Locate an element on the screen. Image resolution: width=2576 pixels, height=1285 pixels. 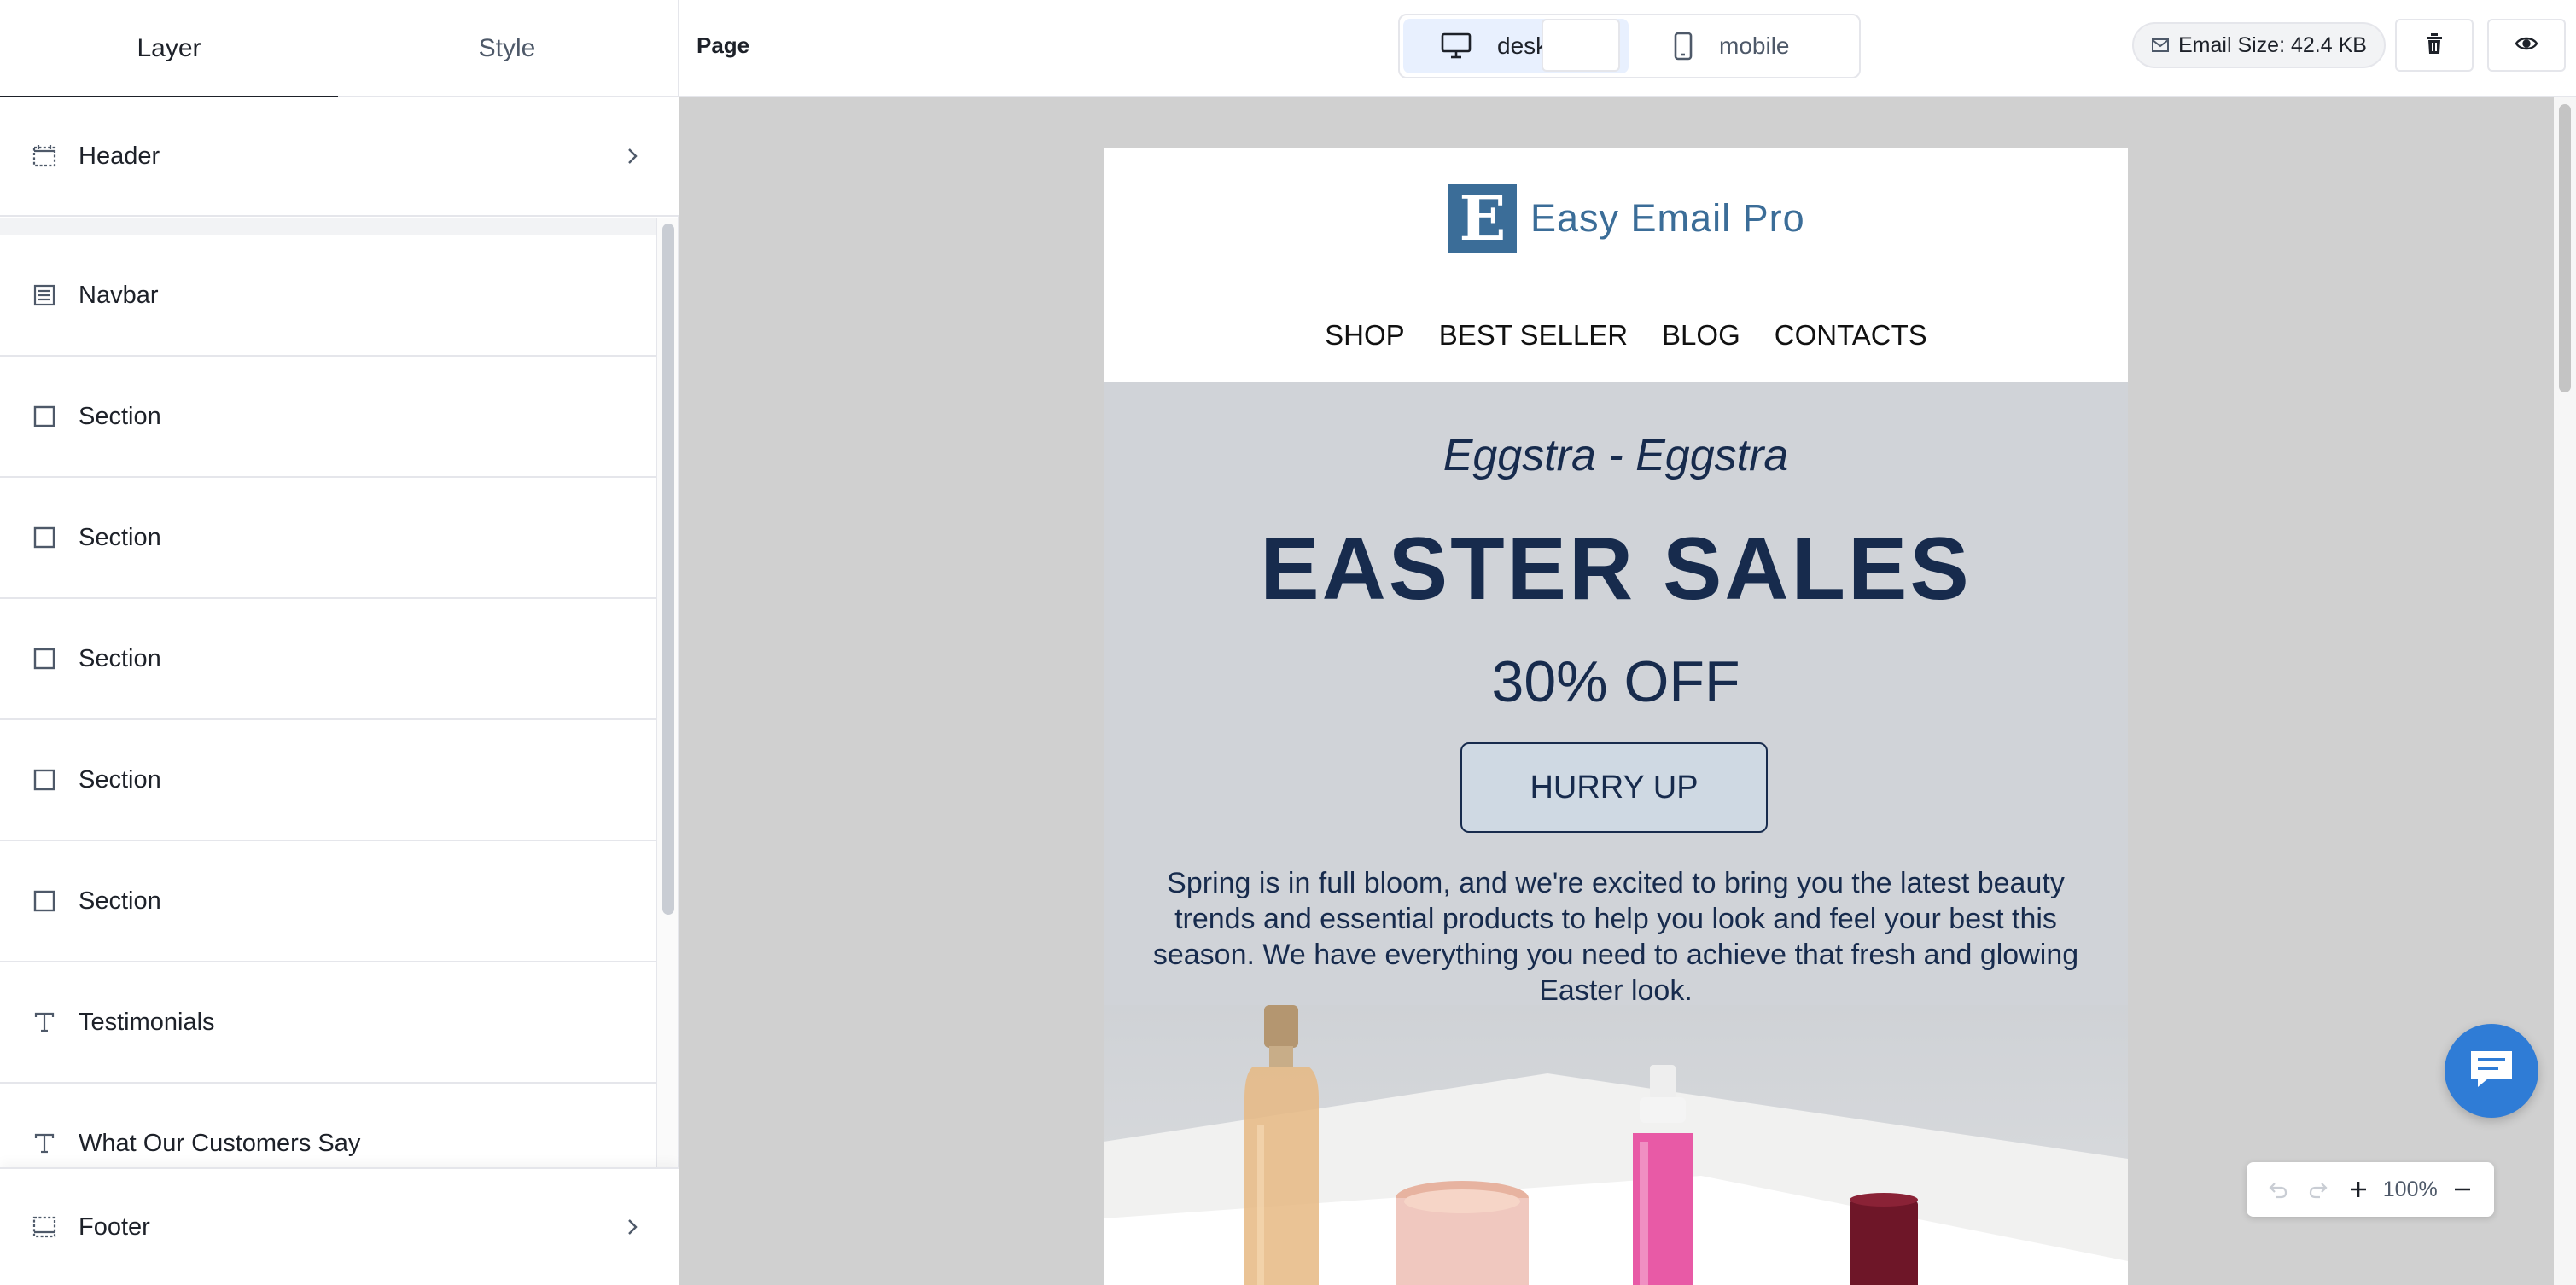
email-size-text: Email Size: 42.4 KB is located at coordinates (2272, 45).